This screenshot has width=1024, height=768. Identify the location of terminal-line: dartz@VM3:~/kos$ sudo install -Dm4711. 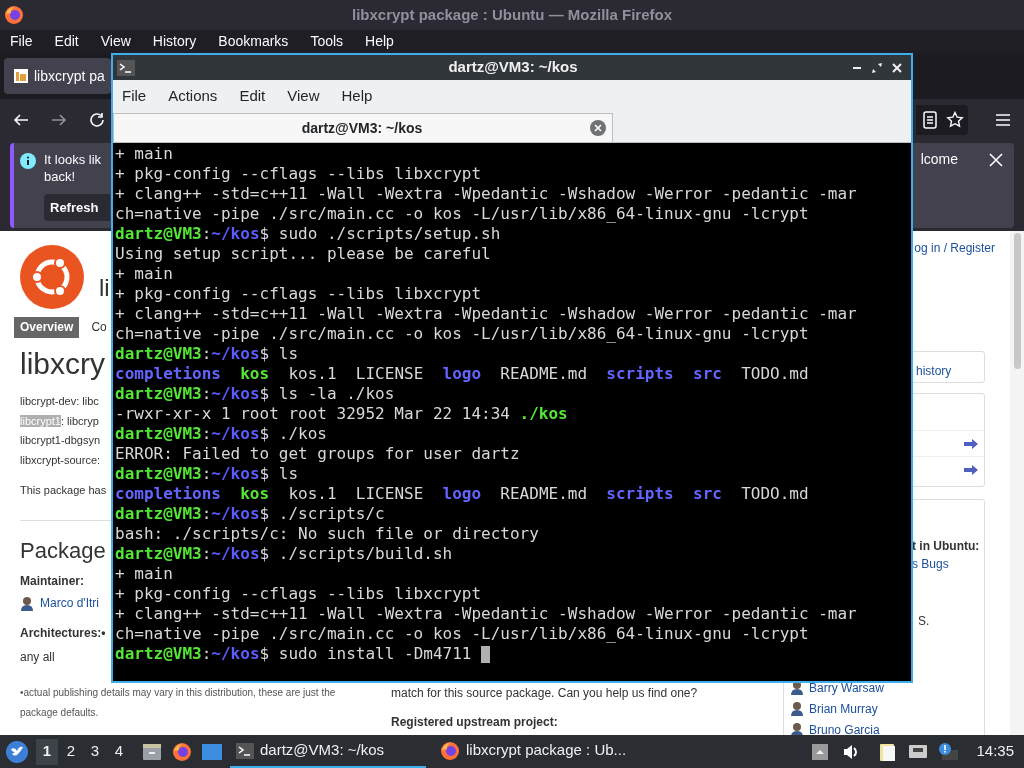
(513, 654).